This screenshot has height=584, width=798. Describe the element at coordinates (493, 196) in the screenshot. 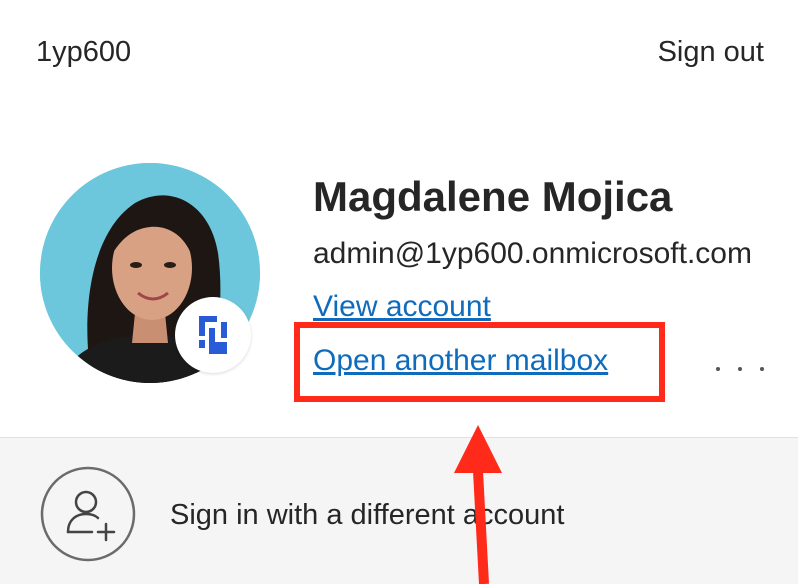

I see `user-display-name: Magdalene Mojica` at that location.